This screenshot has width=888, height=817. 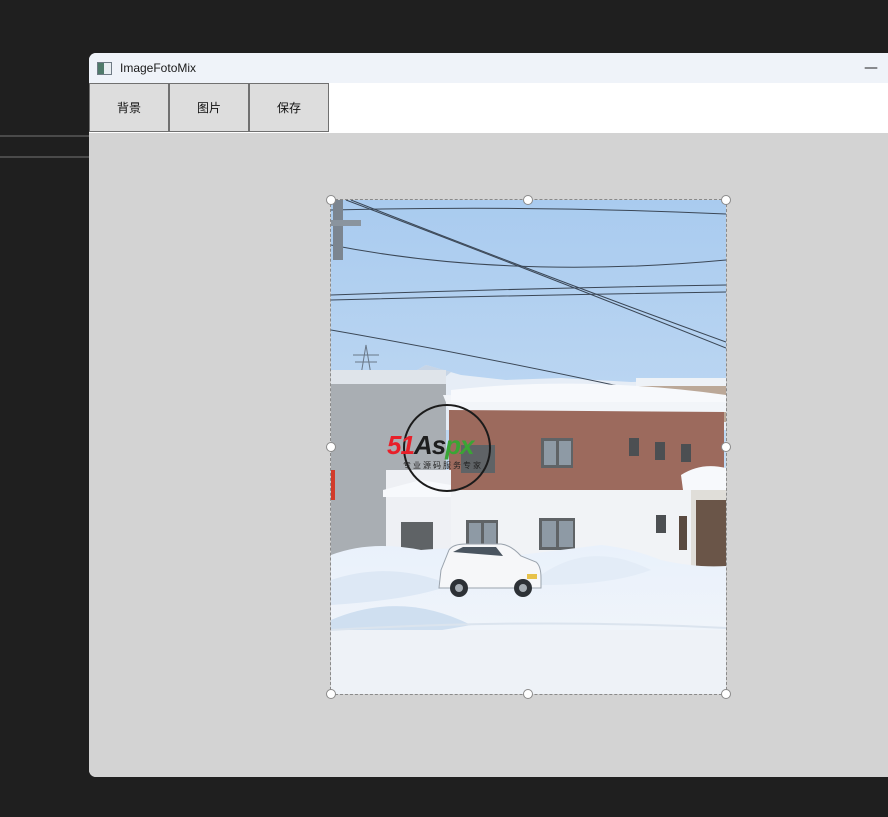 What do you see at coordinates (431, 445) in the screenshot?
I see `watermark-brand: 51Aspx` at bounding box center [431, 445].